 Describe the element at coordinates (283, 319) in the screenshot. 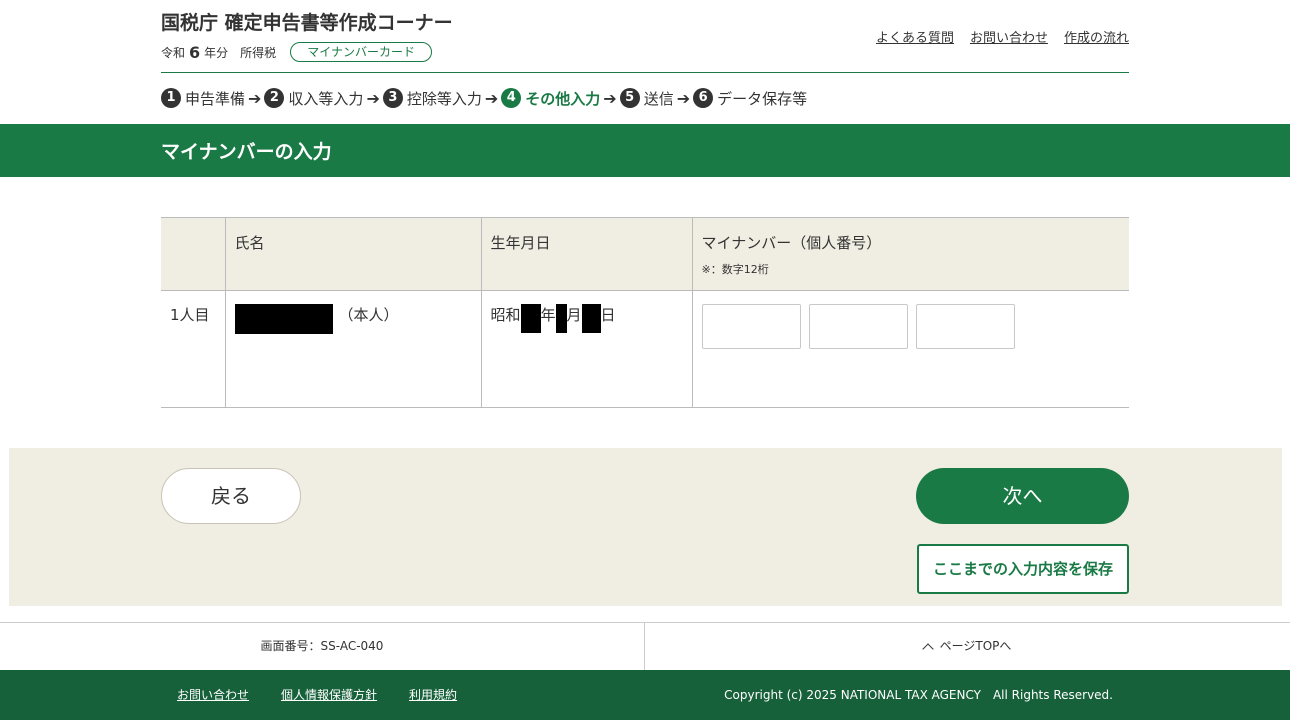

I see `redacted-name` at that location.